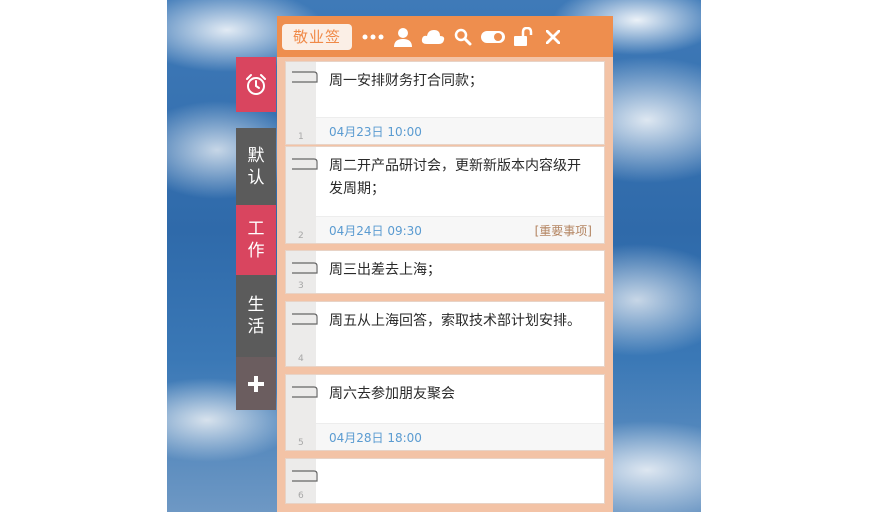 The image size is (893, 512). What do you see at coordinates (256, 240) in the screenshot?
I see `tab-work: 工 作` at bounding box center [256, 240].